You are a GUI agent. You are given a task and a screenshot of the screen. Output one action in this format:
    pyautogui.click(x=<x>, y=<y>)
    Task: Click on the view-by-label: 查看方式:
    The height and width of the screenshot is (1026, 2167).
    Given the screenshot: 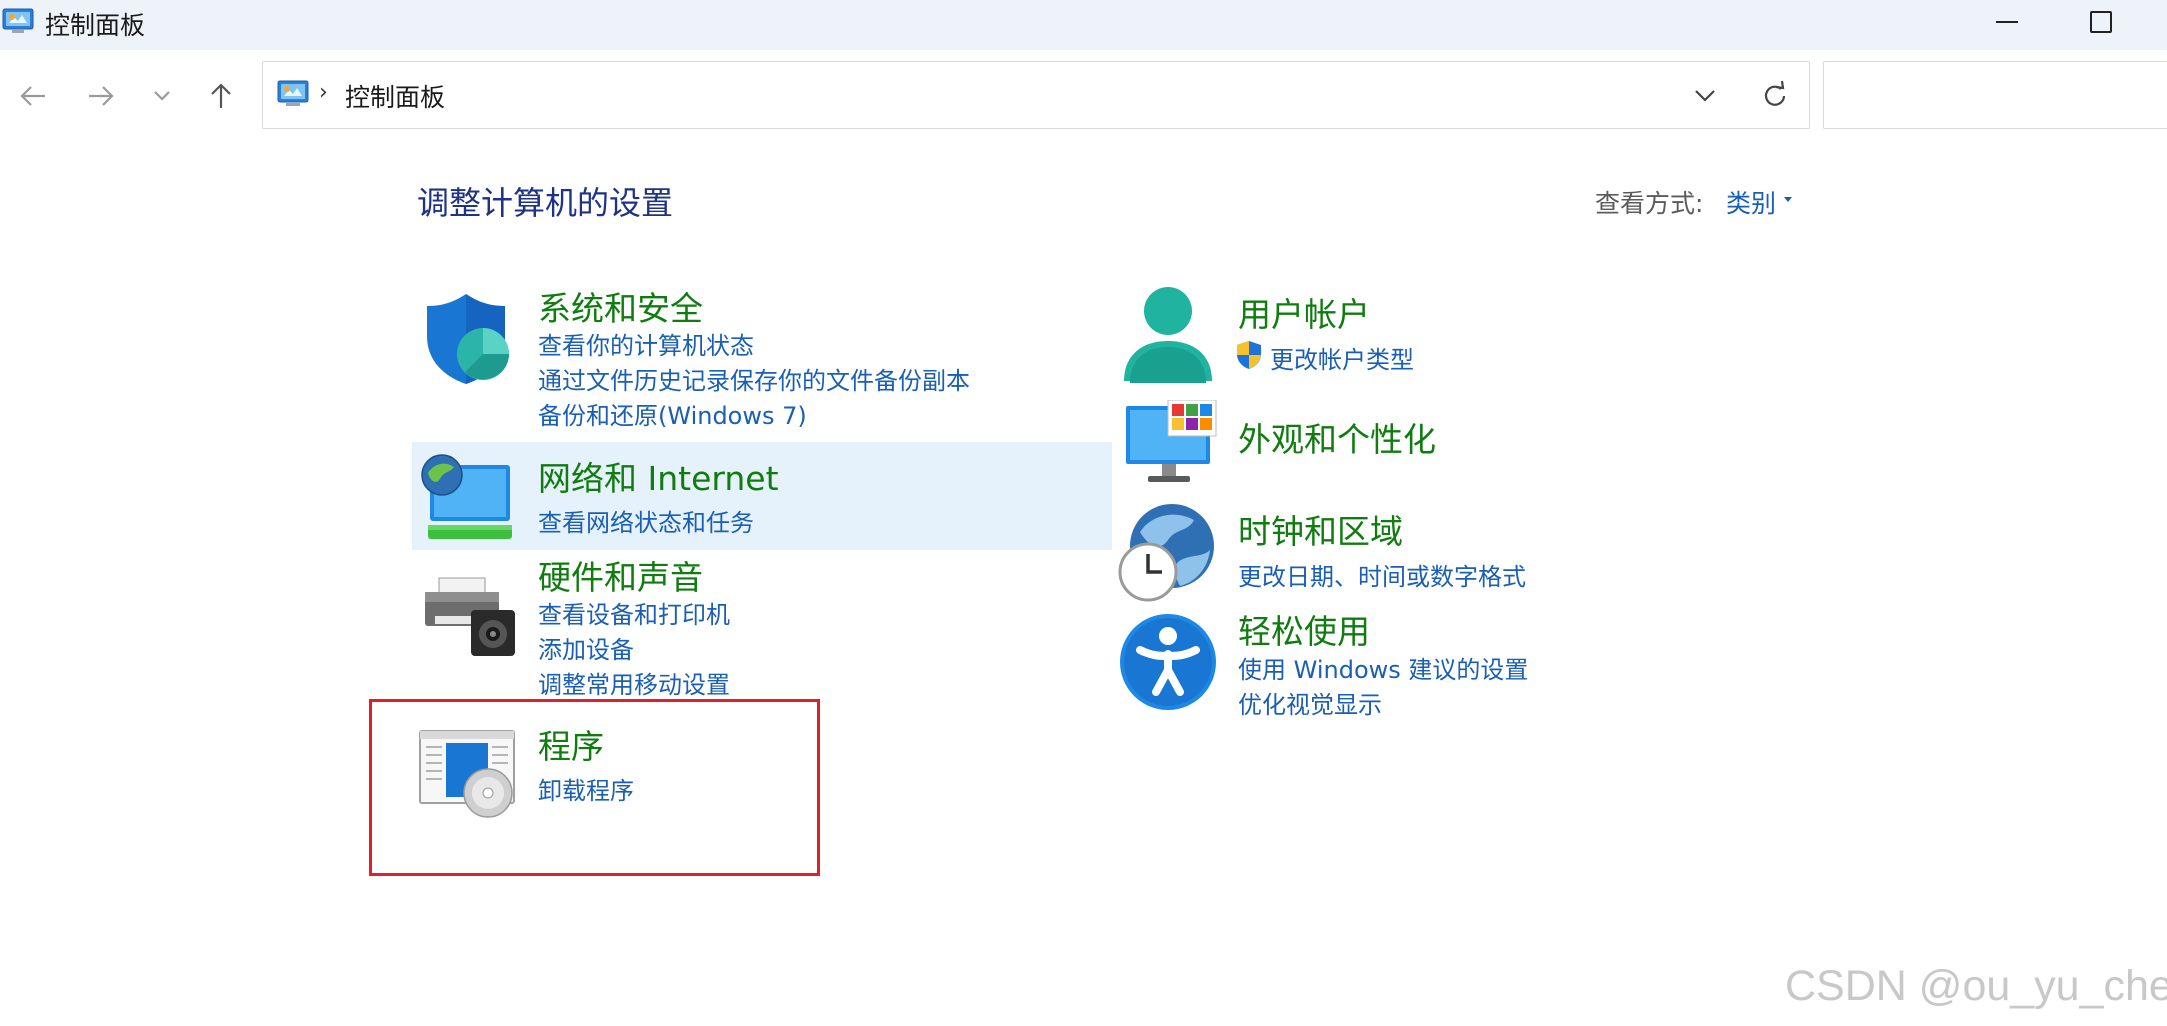 What is the action you would take?
    pyautogui.click(x=1649, y=203)
    